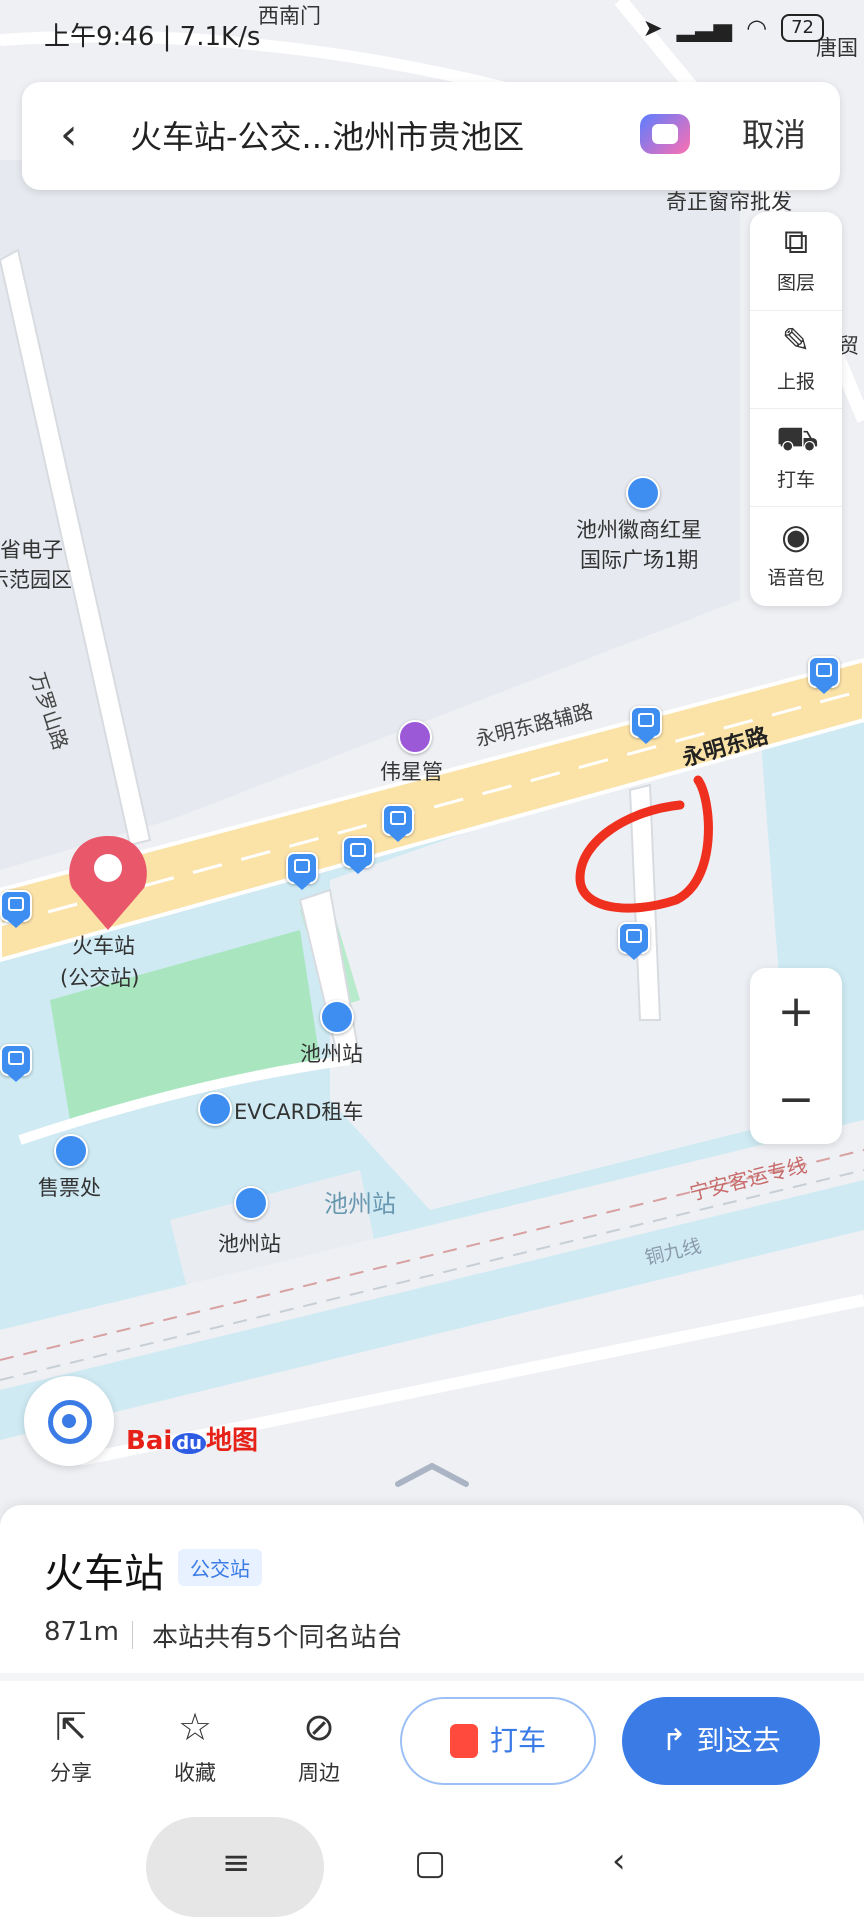 The height and width of the screenshot is (1920, 864). What do you see at coordinates (665, 134) in the screenshot?
I see `ai-assistant-icon` at bounding box center [665, 134].